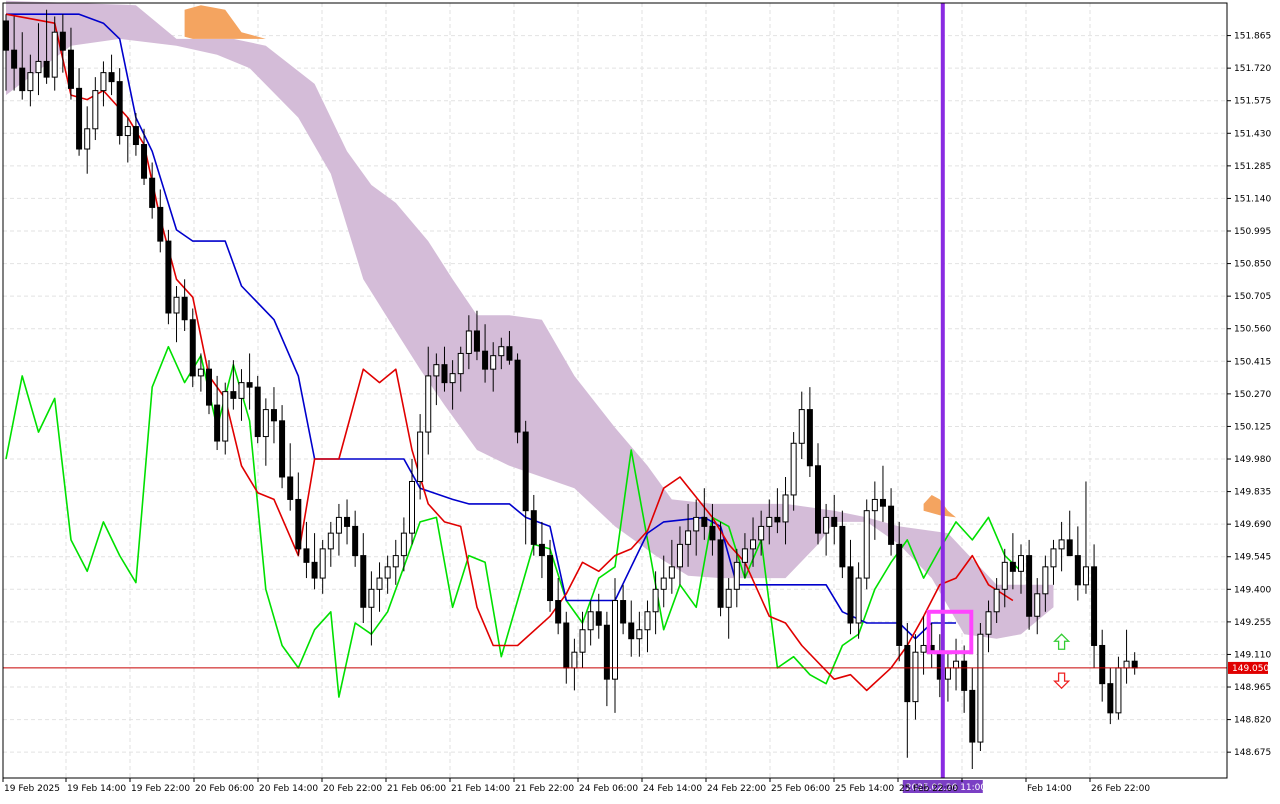 This screenshot has height=804, width=1280. I want to click on y-tick-label: 148.675, so click(1252, 753).